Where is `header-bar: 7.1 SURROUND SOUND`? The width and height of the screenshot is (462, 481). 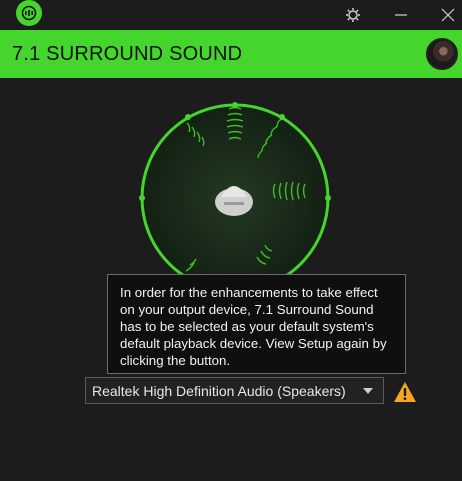 header-bar: 7.1 SURROUND SOUND is located at coordinates (231, 54).